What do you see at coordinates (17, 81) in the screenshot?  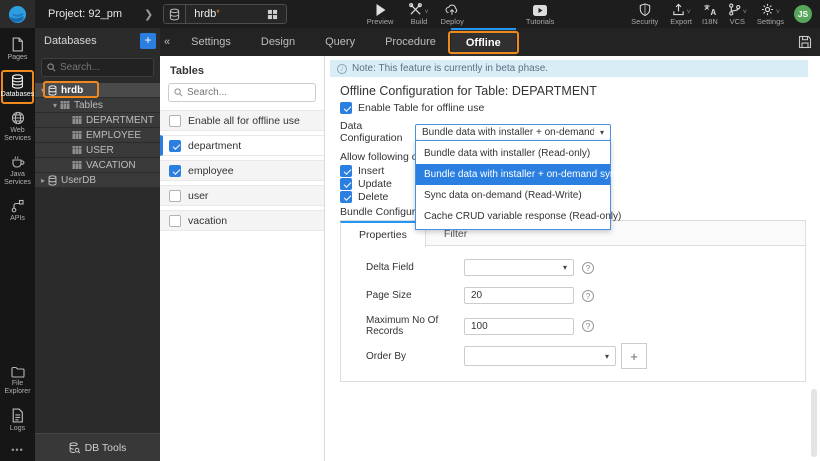 I see `databases-icon` at bounding box center [17, 81].